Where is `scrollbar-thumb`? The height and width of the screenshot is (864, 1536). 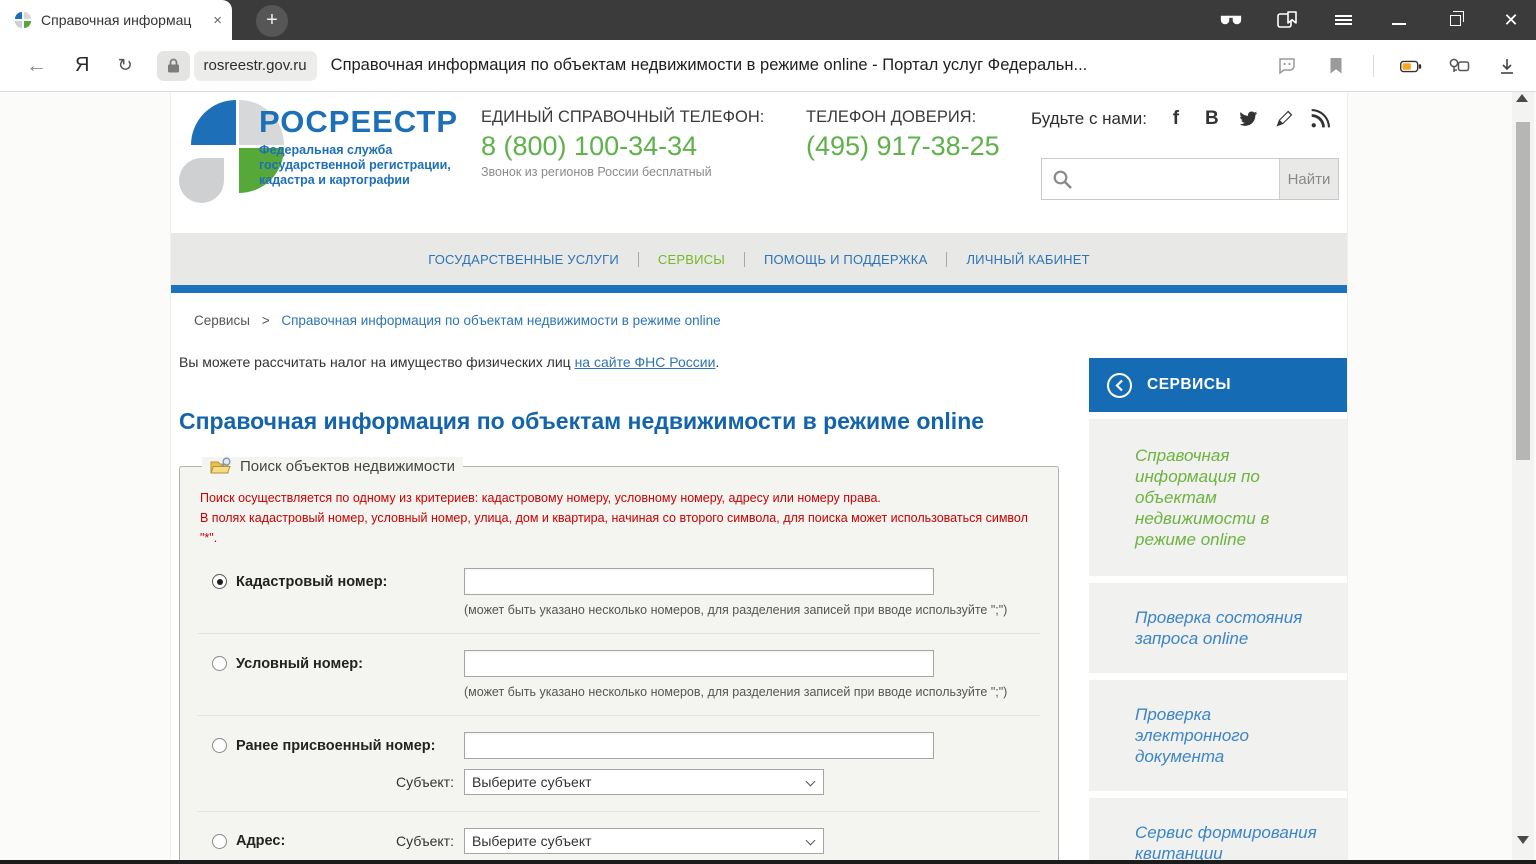 scrollbar-thumb is located at coordinates (1523, 291).